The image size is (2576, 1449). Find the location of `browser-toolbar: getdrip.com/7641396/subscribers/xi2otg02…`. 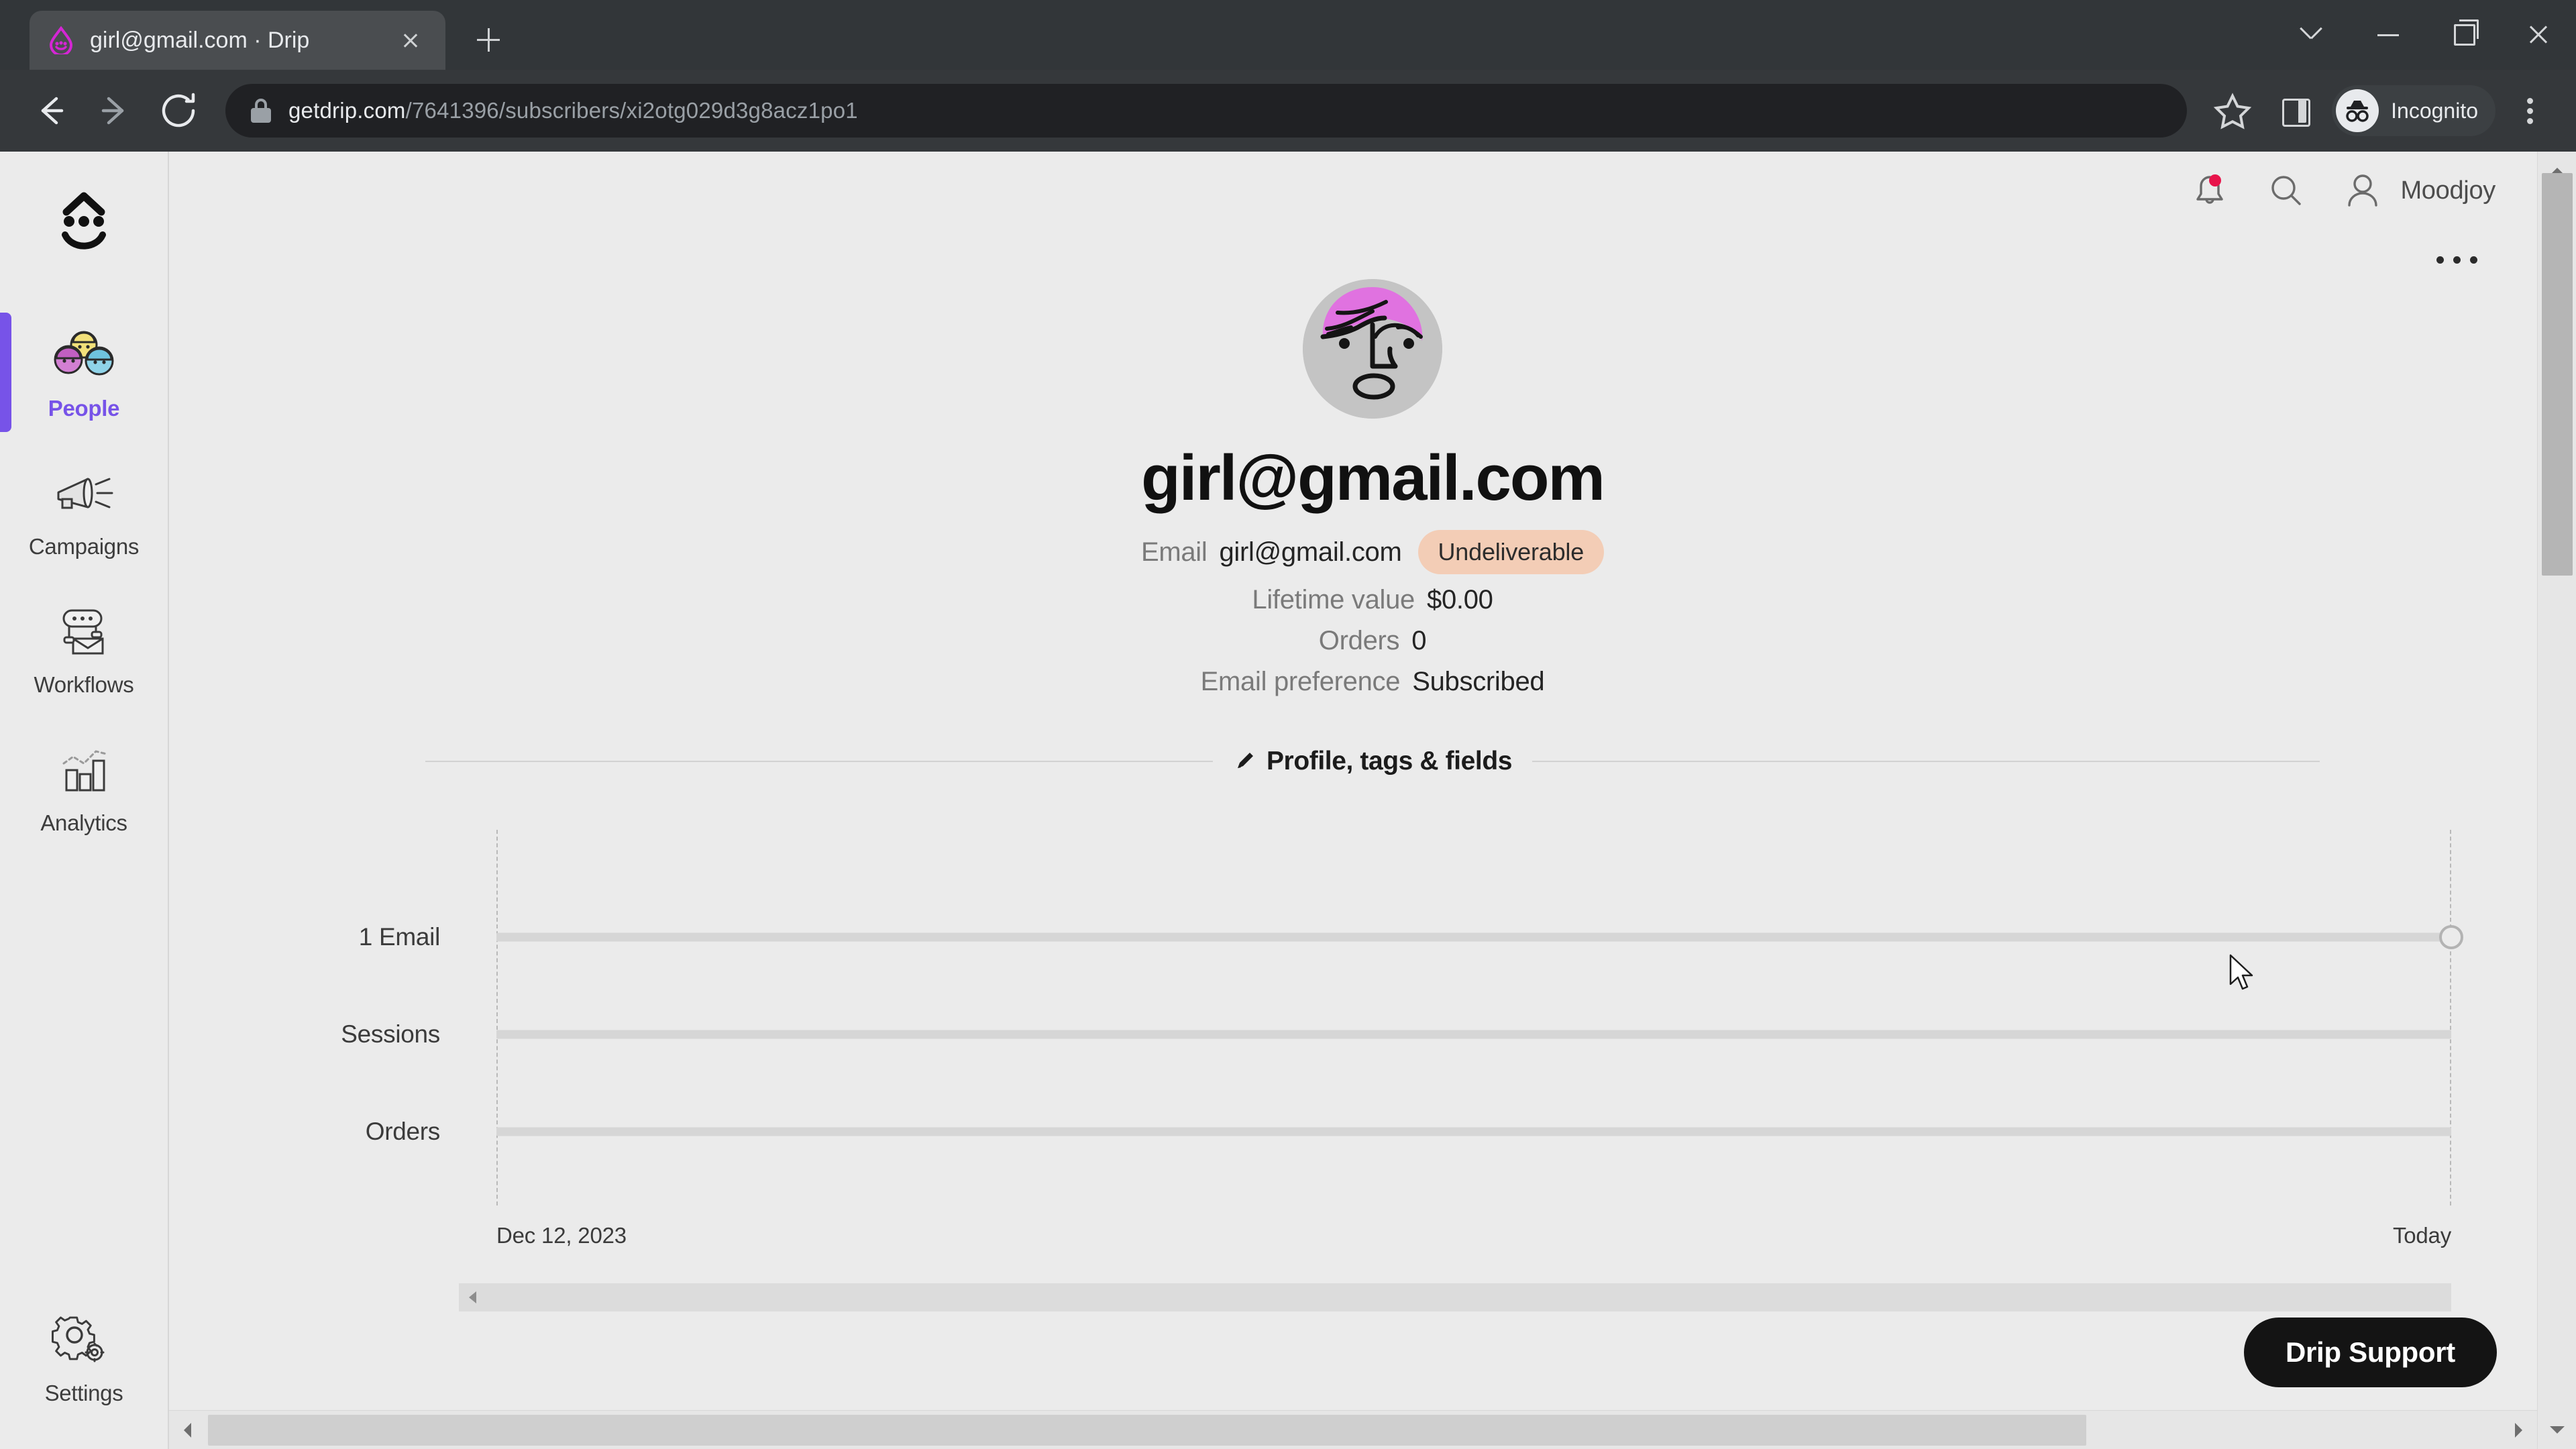

browser-toolbar: getdrip.com/7641396/subscribers/xi2otg02… is located at coordinates (1288, 111).